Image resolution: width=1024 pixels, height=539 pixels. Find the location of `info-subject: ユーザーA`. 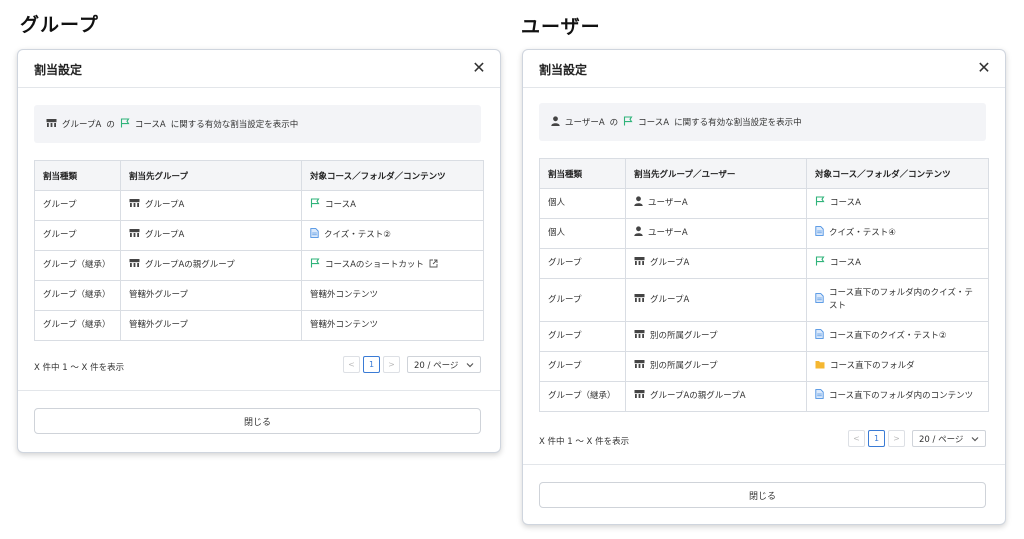

info-subject: ユーザーA is located at coordinates (585, 123).